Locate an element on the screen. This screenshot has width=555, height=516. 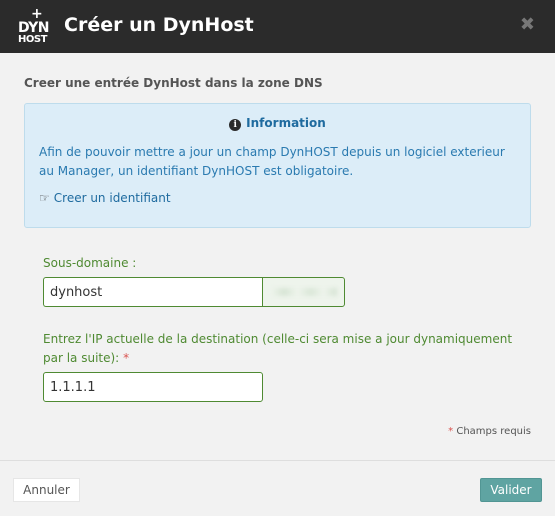
cancel-button: Annuler is located at coordinates (46, 490).